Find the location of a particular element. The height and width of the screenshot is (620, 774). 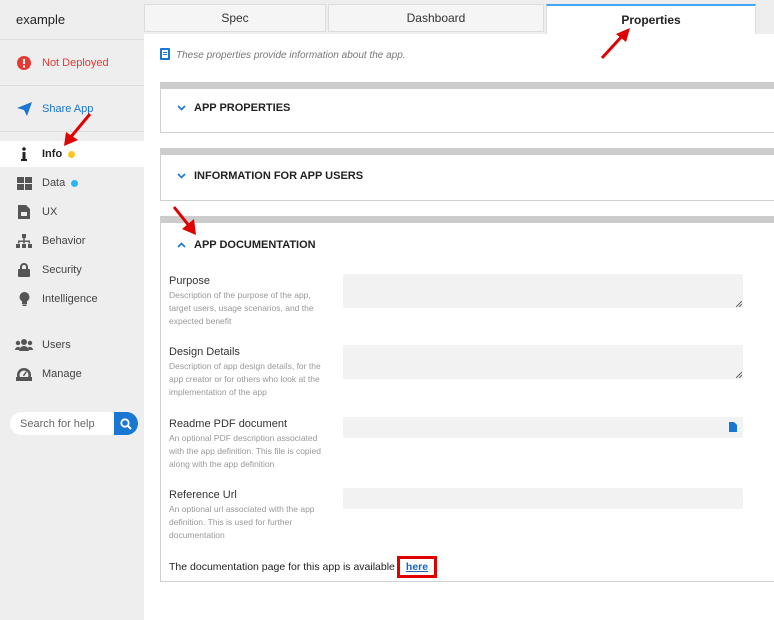

sidebar-item-label: Data is located at coordinates (54, 183).